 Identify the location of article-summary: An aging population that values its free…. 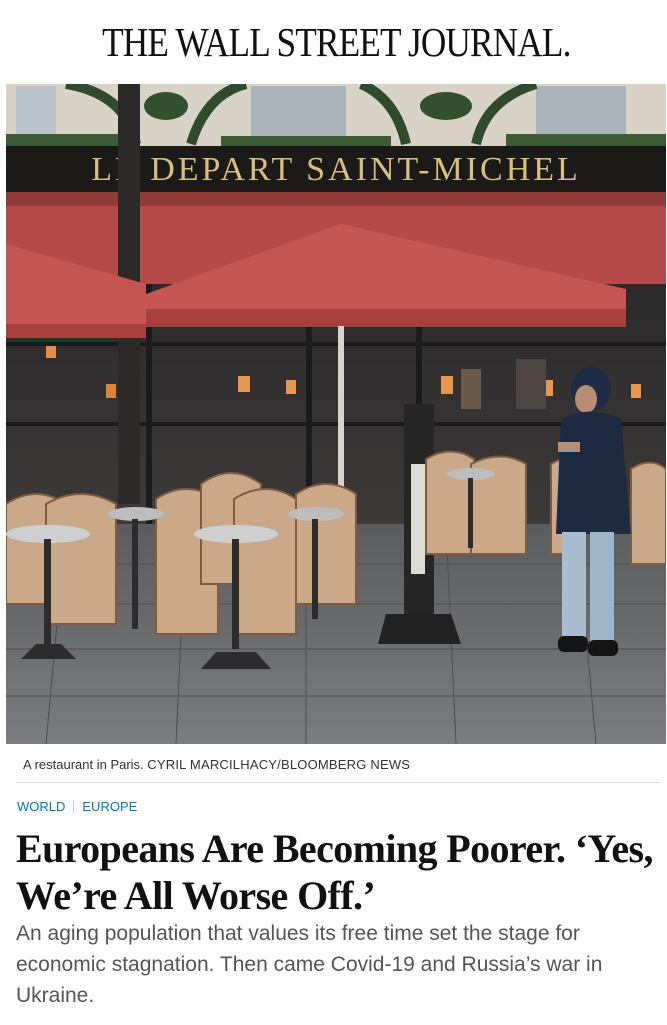
(309, 964).